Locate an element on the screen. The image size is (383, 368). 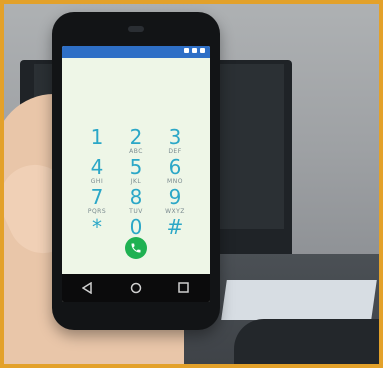
phone-icon is located at coordinates (136, 248).